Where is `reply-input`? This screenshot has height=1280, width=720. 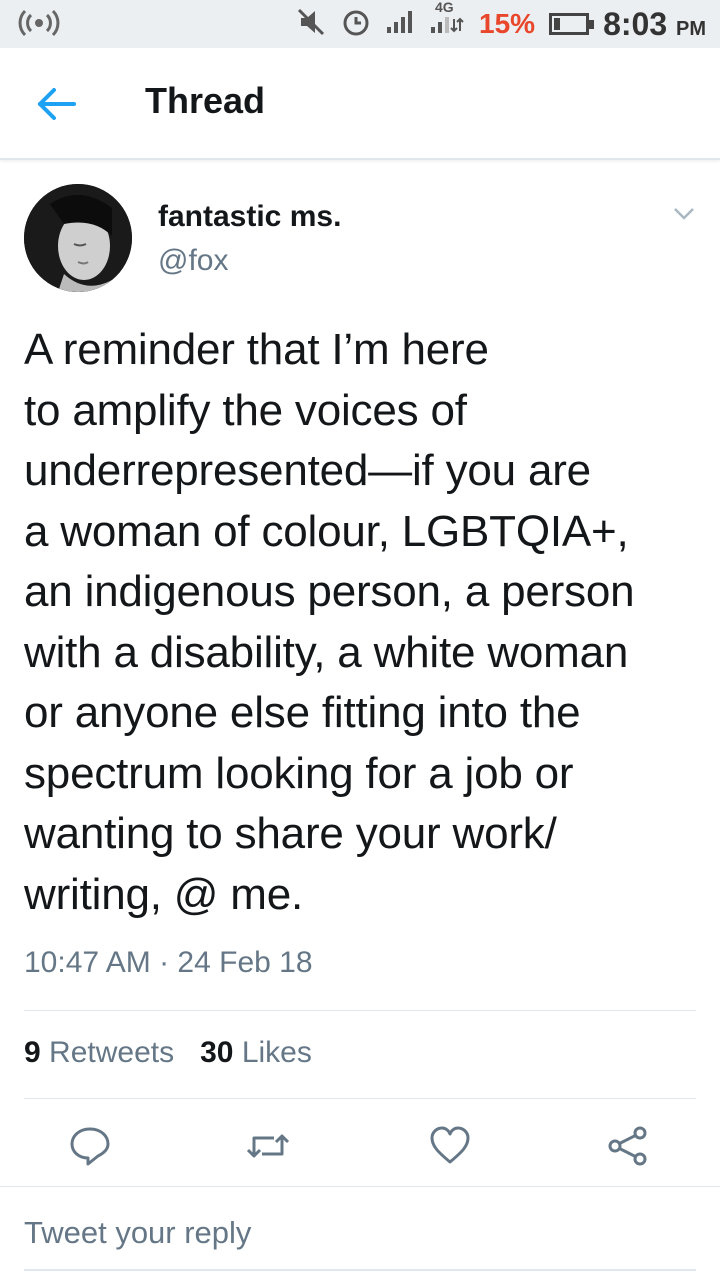 reply-input is located at coordinates (360, 1233).